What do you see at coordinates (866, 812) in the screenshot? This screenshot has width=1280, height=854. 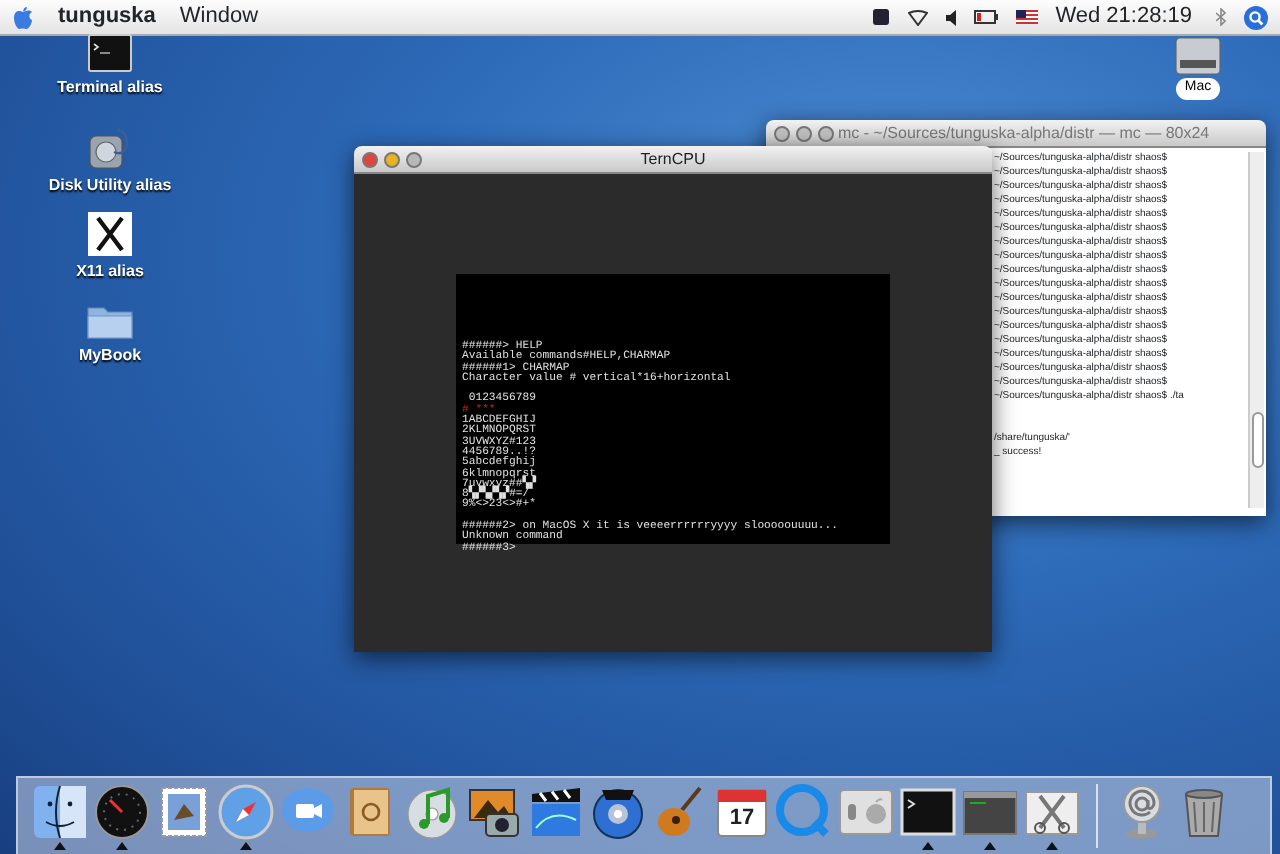 I see `switch-icon` at bounding box center [866, 812].